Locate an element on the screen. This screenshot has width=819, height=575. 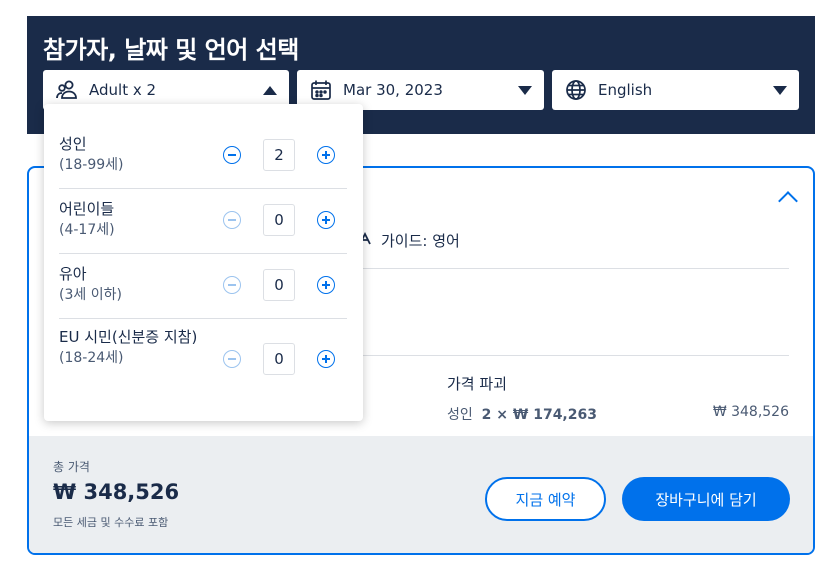
price-breakdown-label: 가격 파괴 is located at coordinates (477, 384).